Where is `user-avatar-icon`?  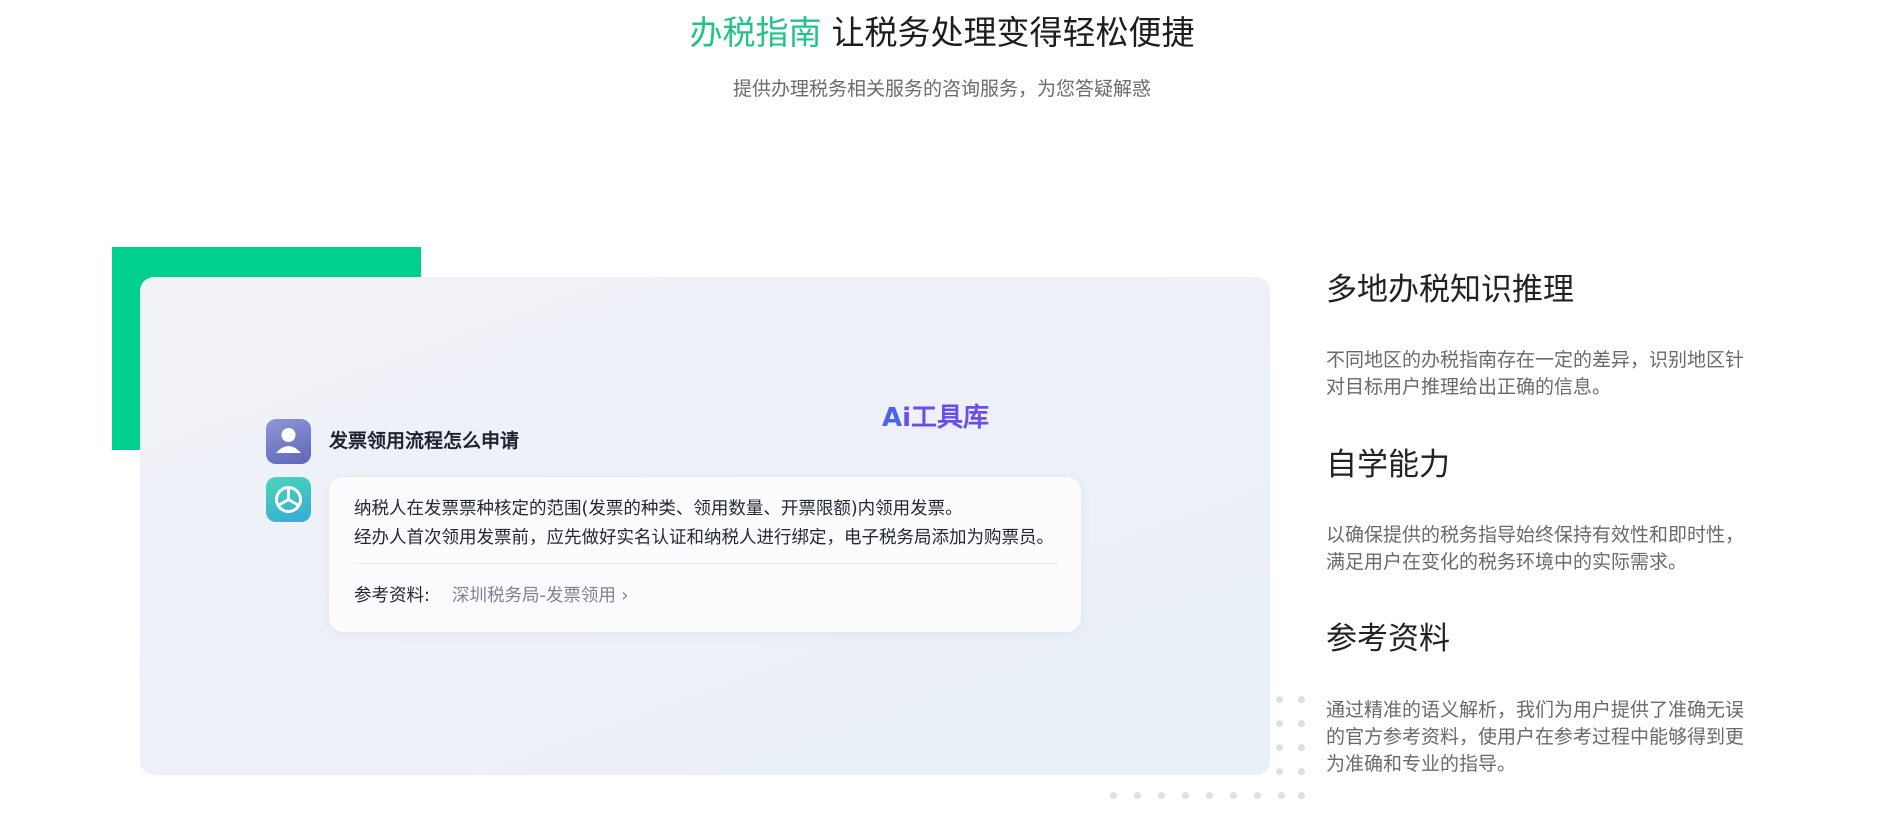 user-avatar-icon is located at coordinates (288, 441).